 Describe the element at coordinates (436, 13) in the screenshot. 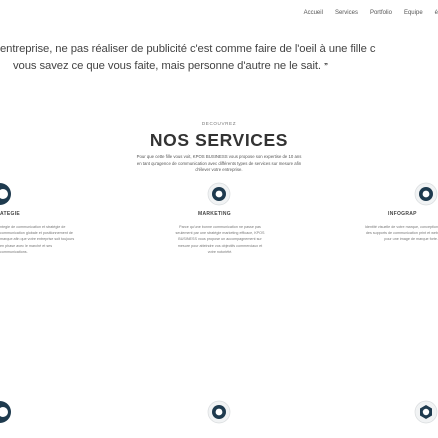

I see `nav-item-extra: é` at that location.